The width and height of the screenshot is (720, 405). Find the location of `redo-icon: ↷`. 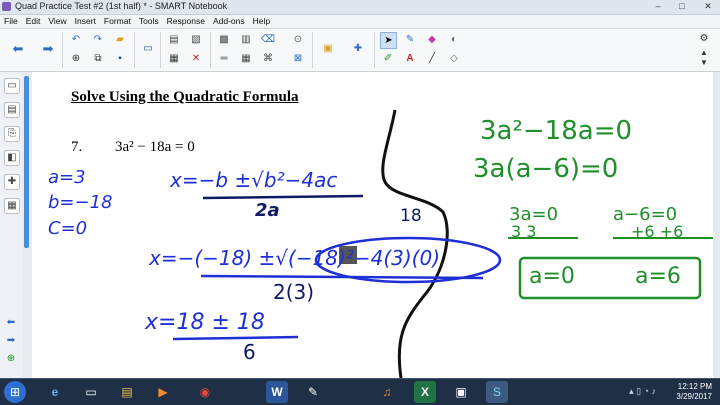

redo-icon: ↷ is located at coordinates (98, 40).